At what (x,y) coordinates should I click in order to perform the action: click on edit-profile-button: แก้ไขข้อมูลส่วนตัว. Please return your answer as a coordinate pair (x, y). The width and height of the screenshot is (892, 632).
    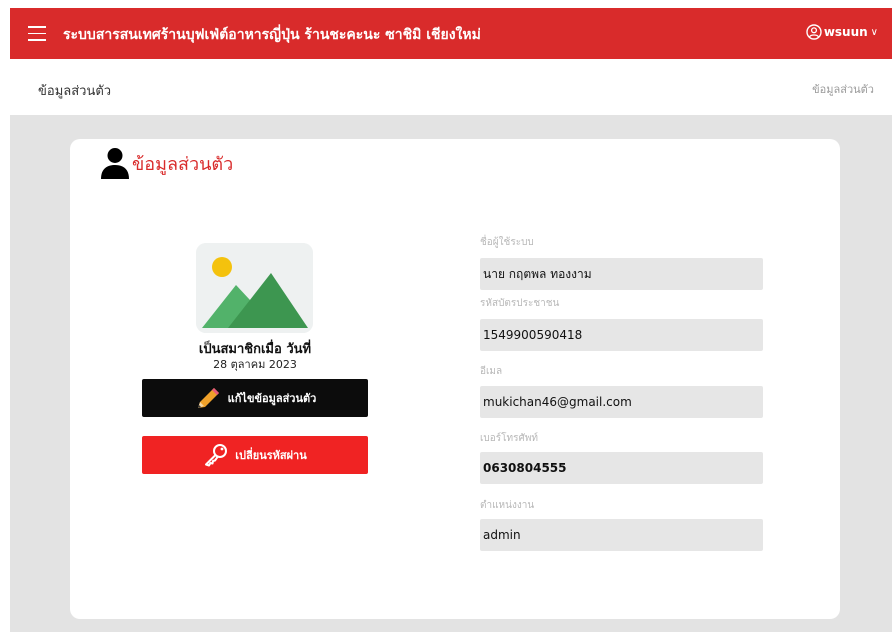
    Looking at the image, I should click on (255, 398).